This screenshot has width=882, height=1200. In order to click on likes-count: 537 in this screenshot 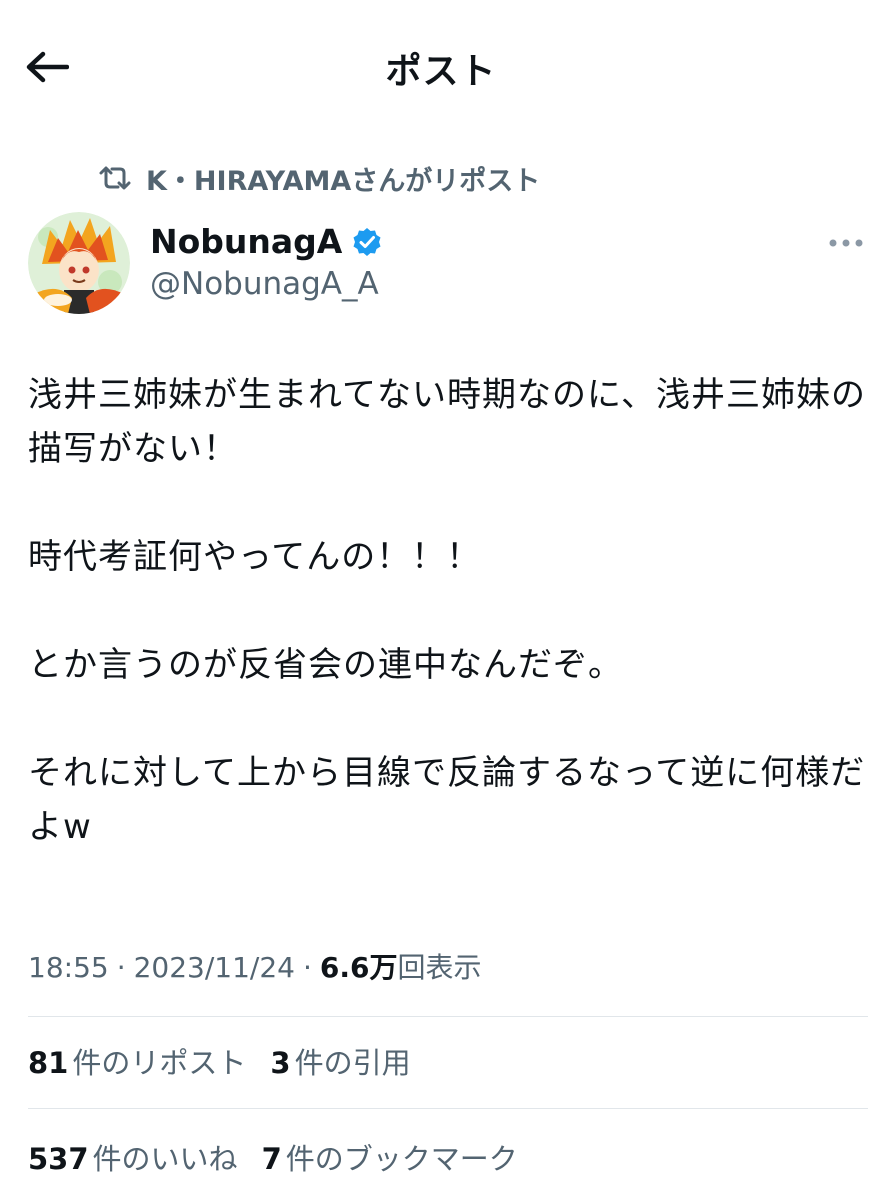, I will do `click(58, 1159)`.